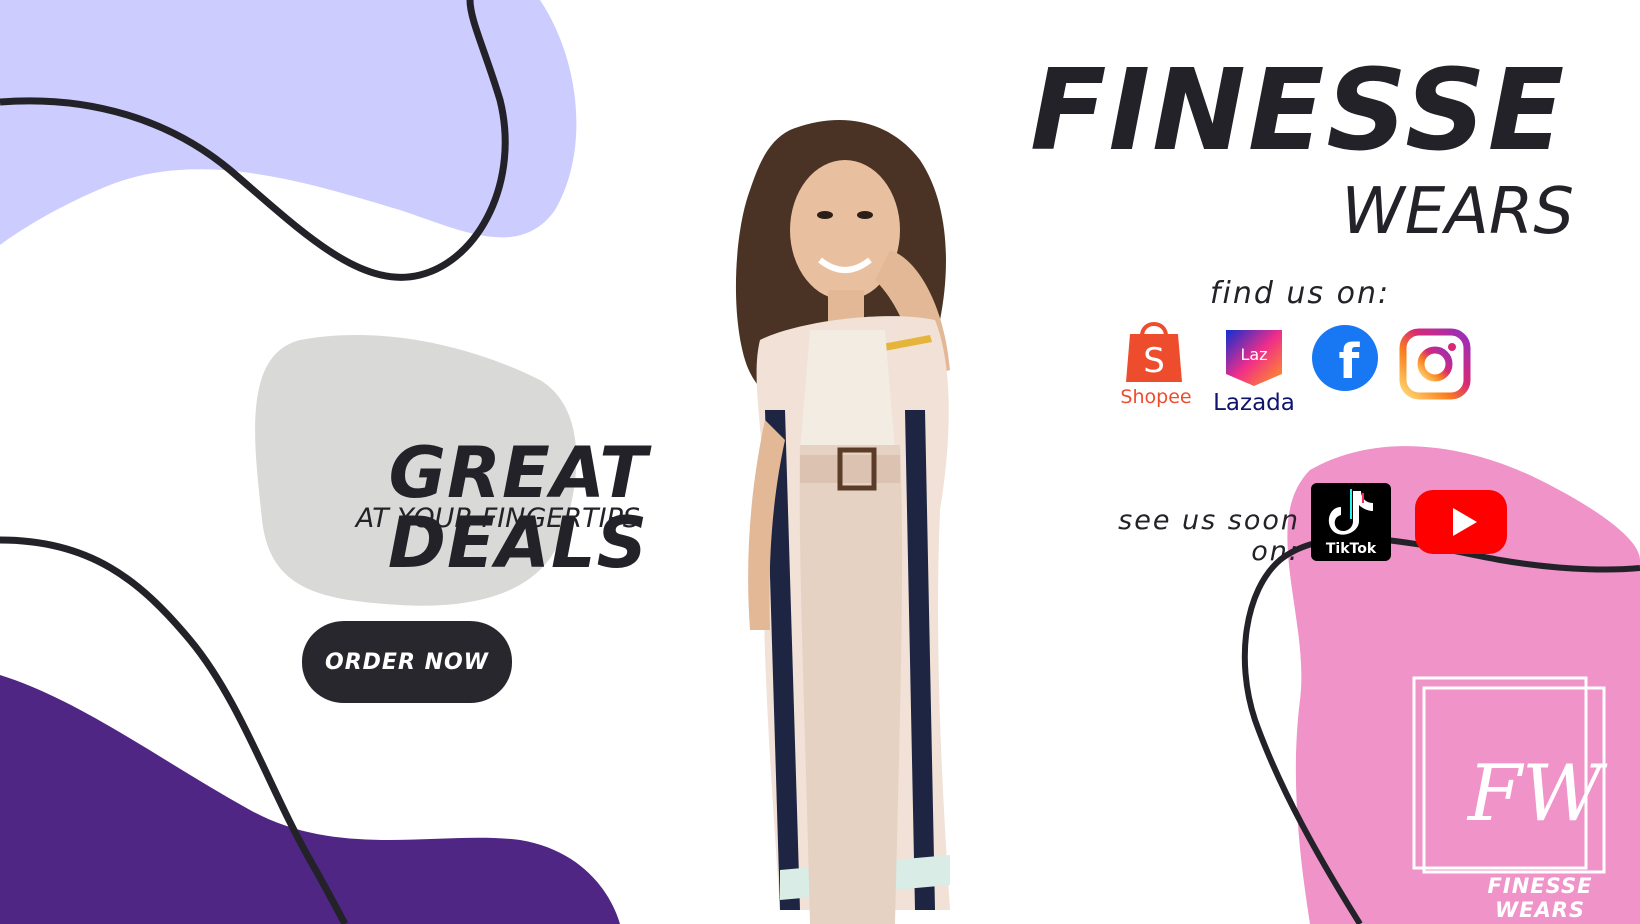  What do you see at coordinates (1298, 111) in the screenshot?
I see `brand-title: FINESSE` at bounding box center [1298, 111].